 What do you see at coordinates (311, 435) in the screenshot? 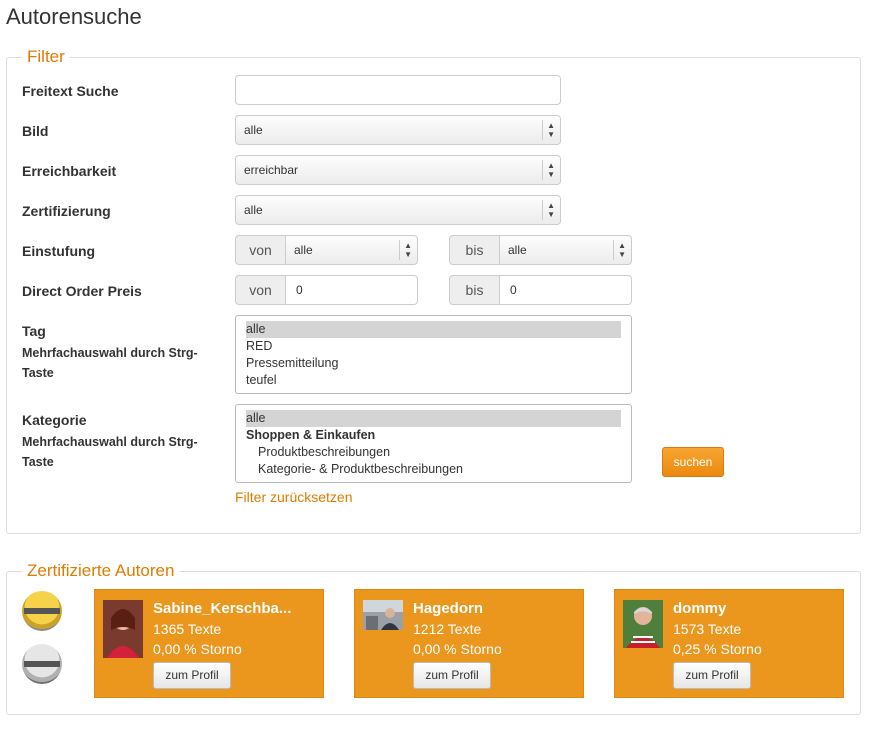
I see `kategorie-group: Shoppen & Einkaufen` at bounding box center [311, 435].